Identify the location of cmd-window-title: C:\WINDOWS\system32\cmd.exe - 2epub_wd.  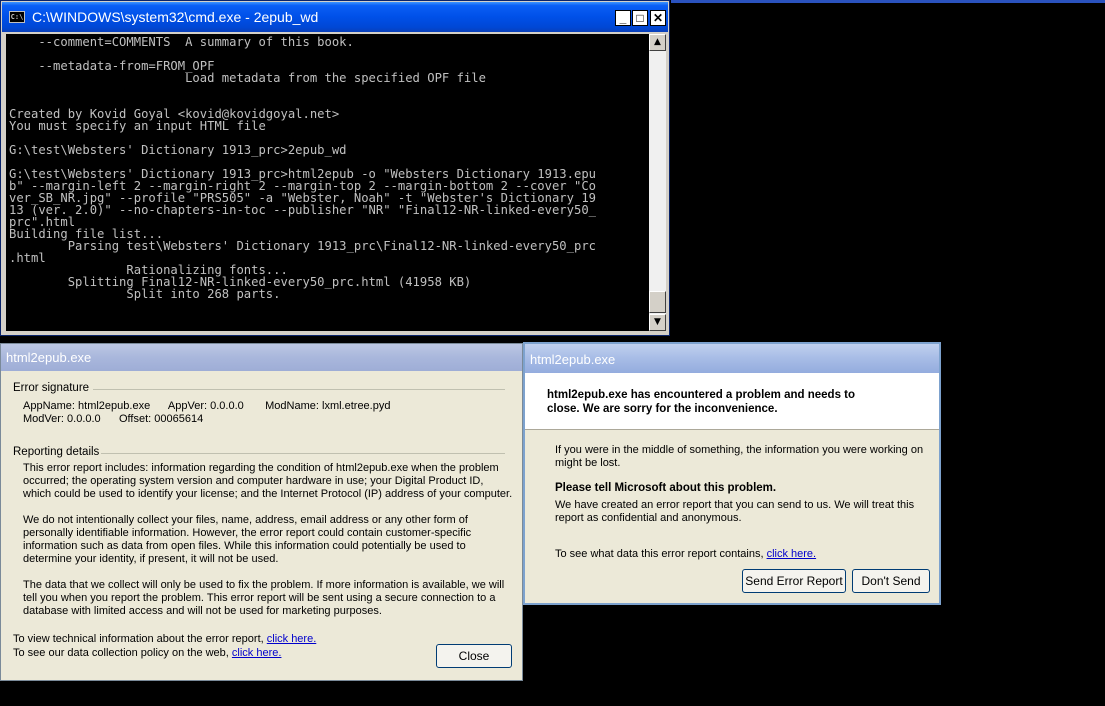
(175, 17).